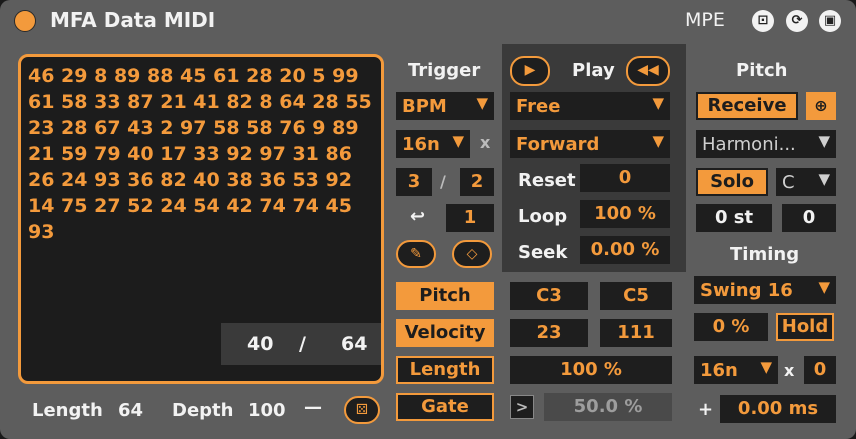 This screenshot has width=856, height=439. Describe the element at coordinates (805, 327) in the screenshot. I see `hold-button: Hold` at that location.